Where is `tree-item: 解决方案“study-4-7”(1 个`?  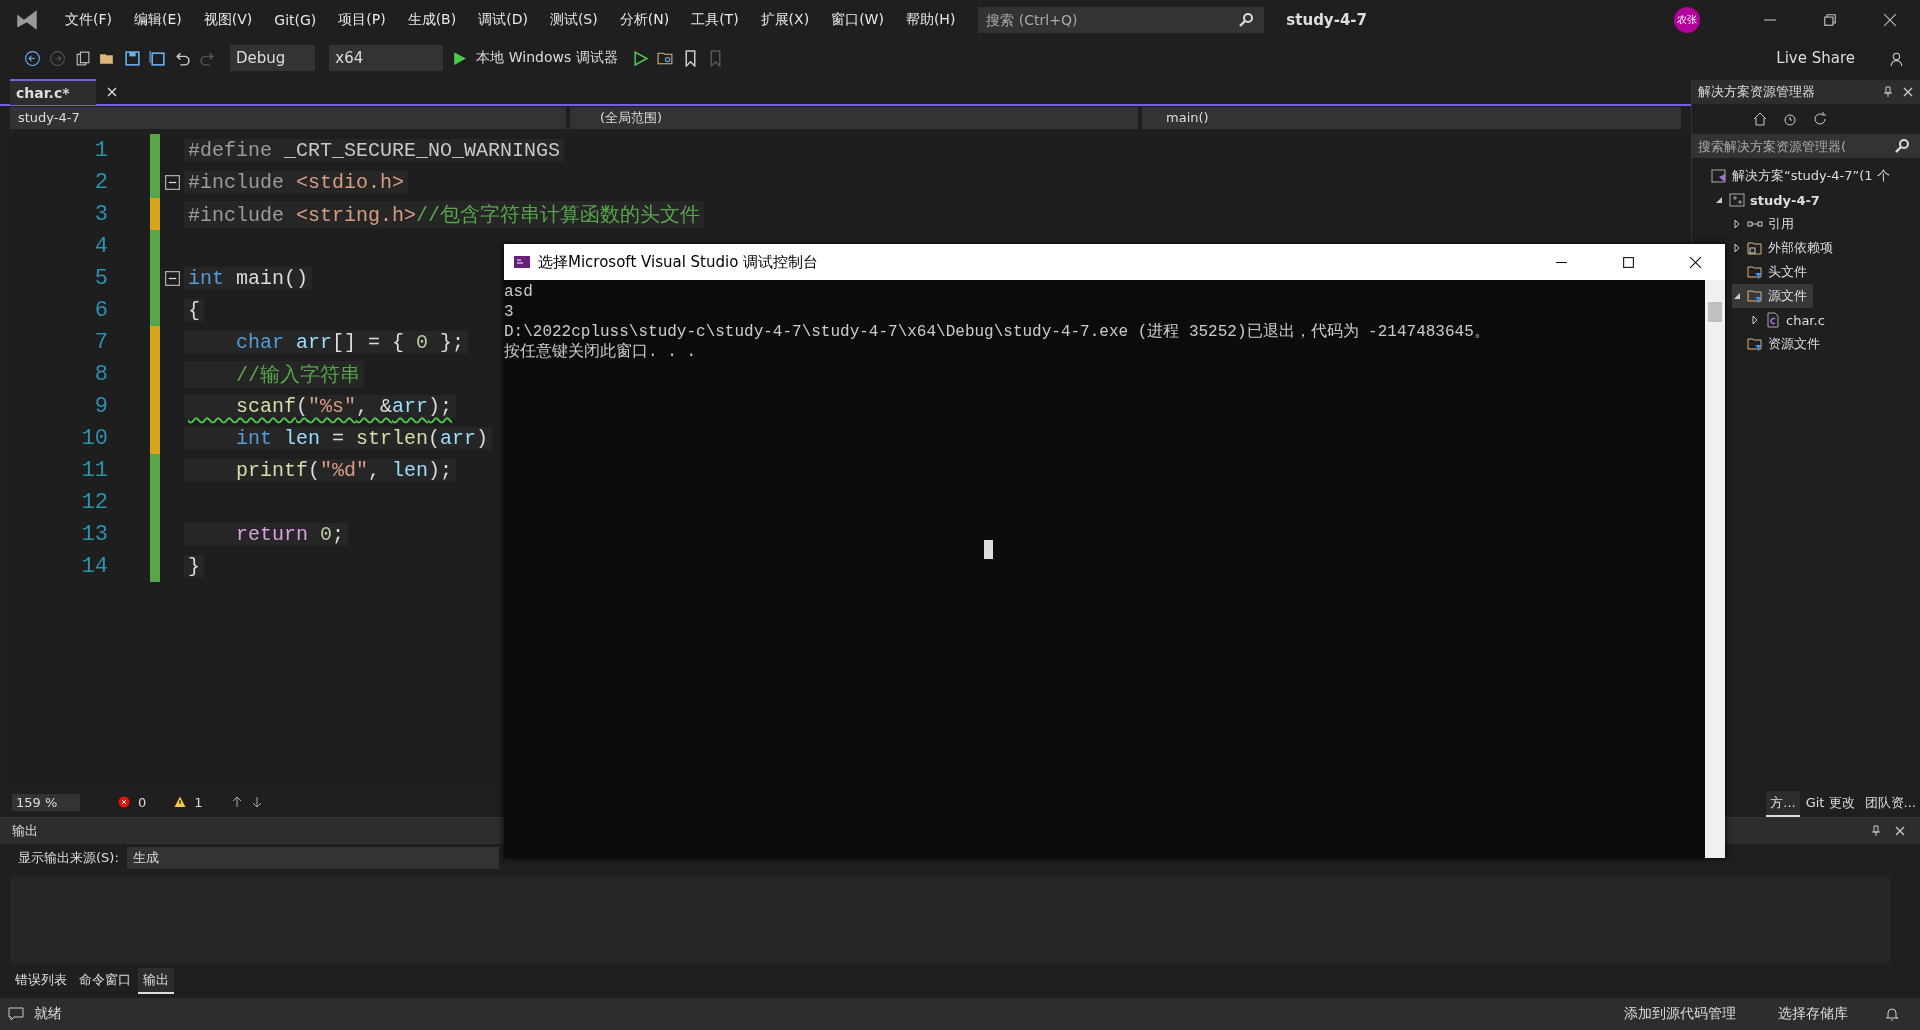
tree-item: 解决方案“study-4-7”(1 个 is located at coordinates (1796, 176).